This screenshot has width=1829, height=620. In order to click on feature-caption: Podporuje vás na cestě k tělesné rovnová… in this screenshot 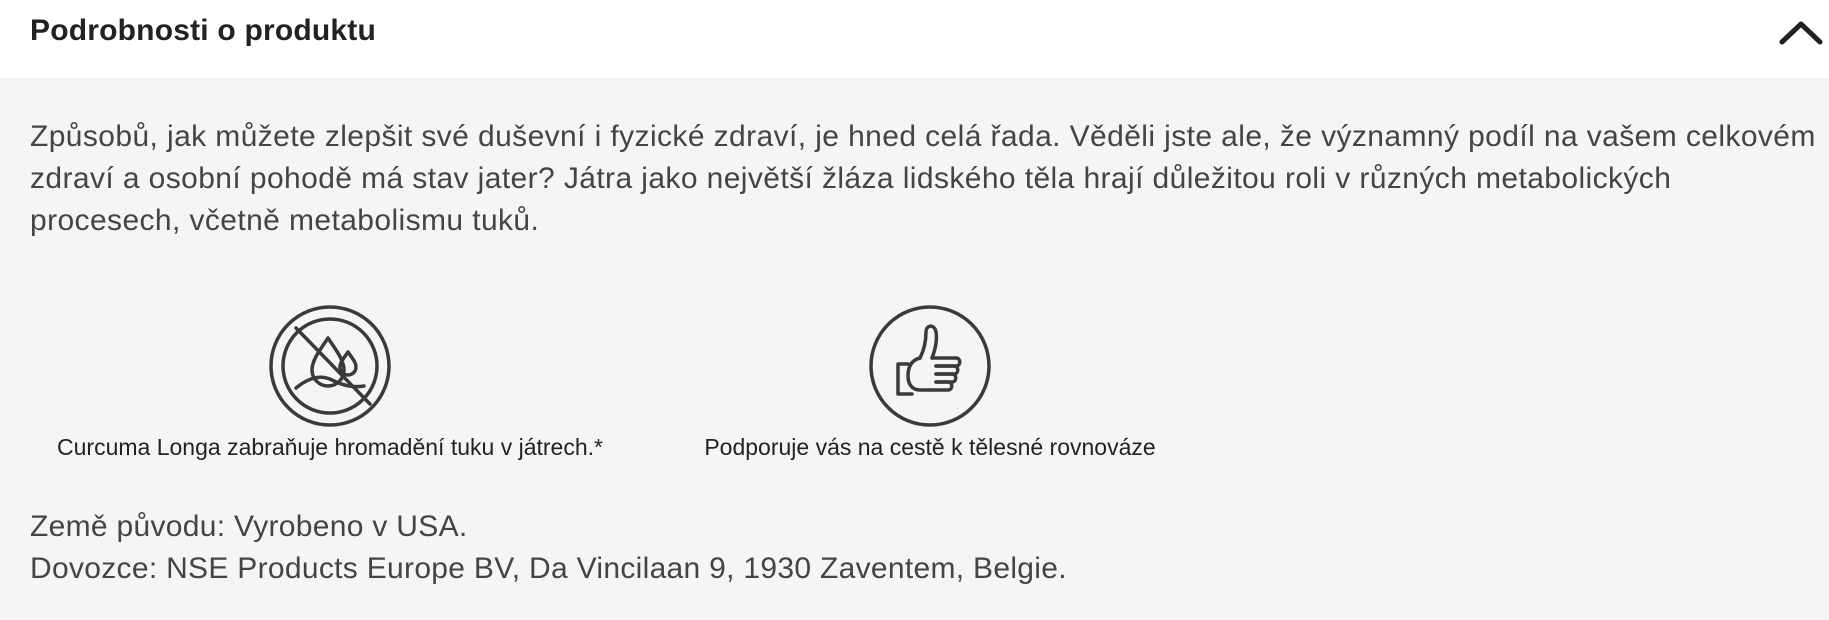, I will do `click(930, 447)`.